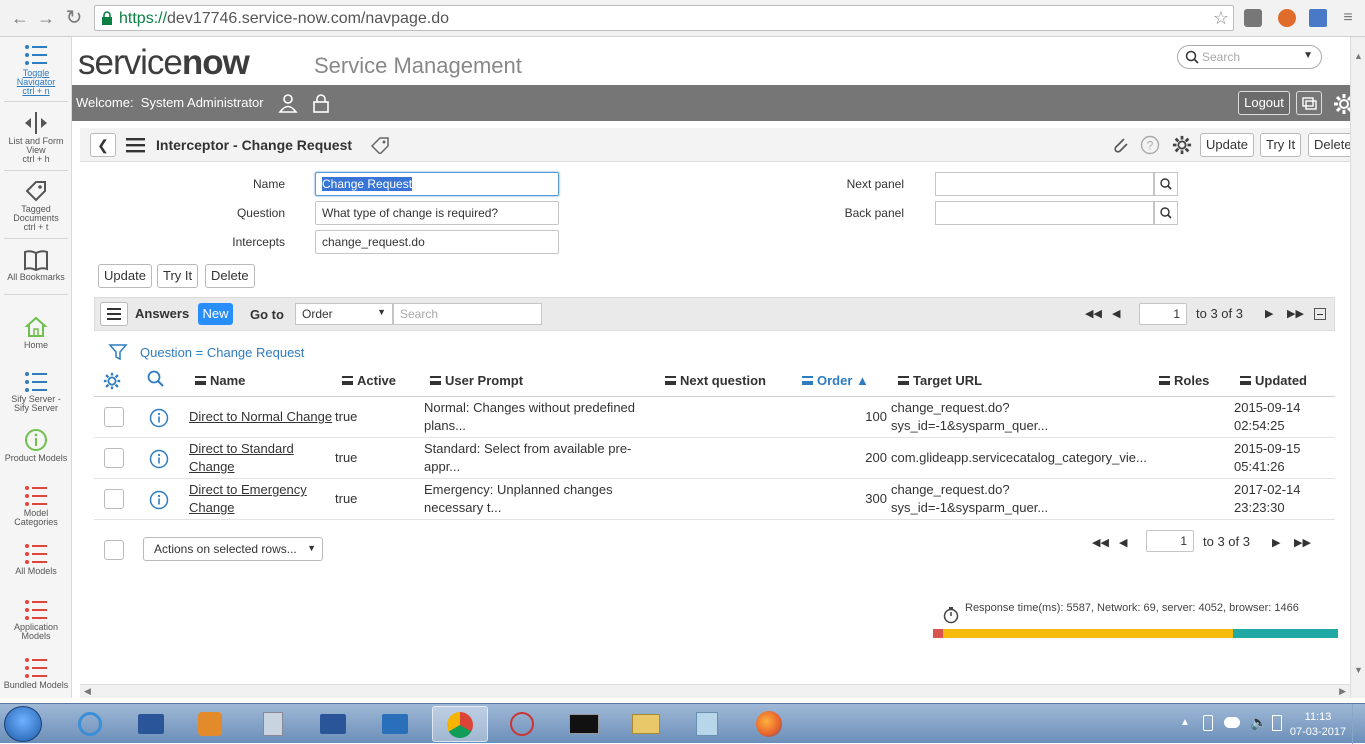  I want to click on cmd-taskbar-icon, so click(584, 724).